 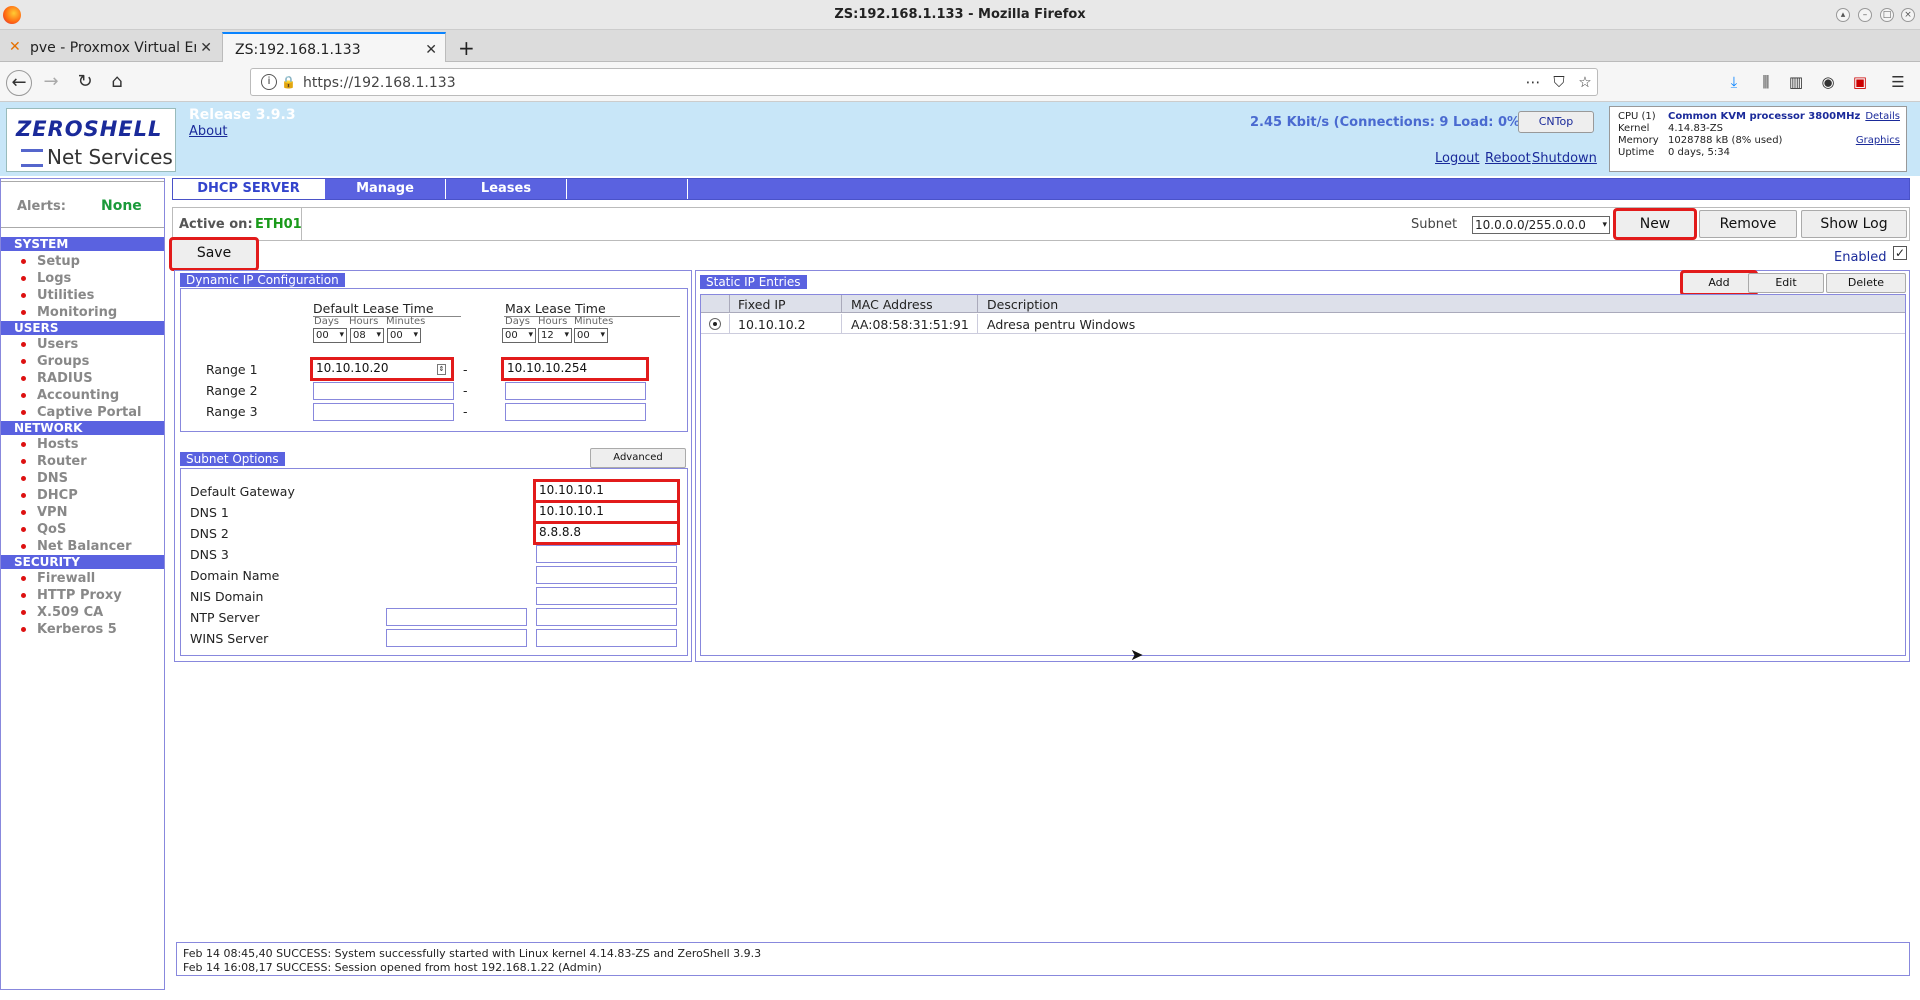 I want to click on sidebar-item-x509-ca: X.509 CA, so click(x=61, y=612).